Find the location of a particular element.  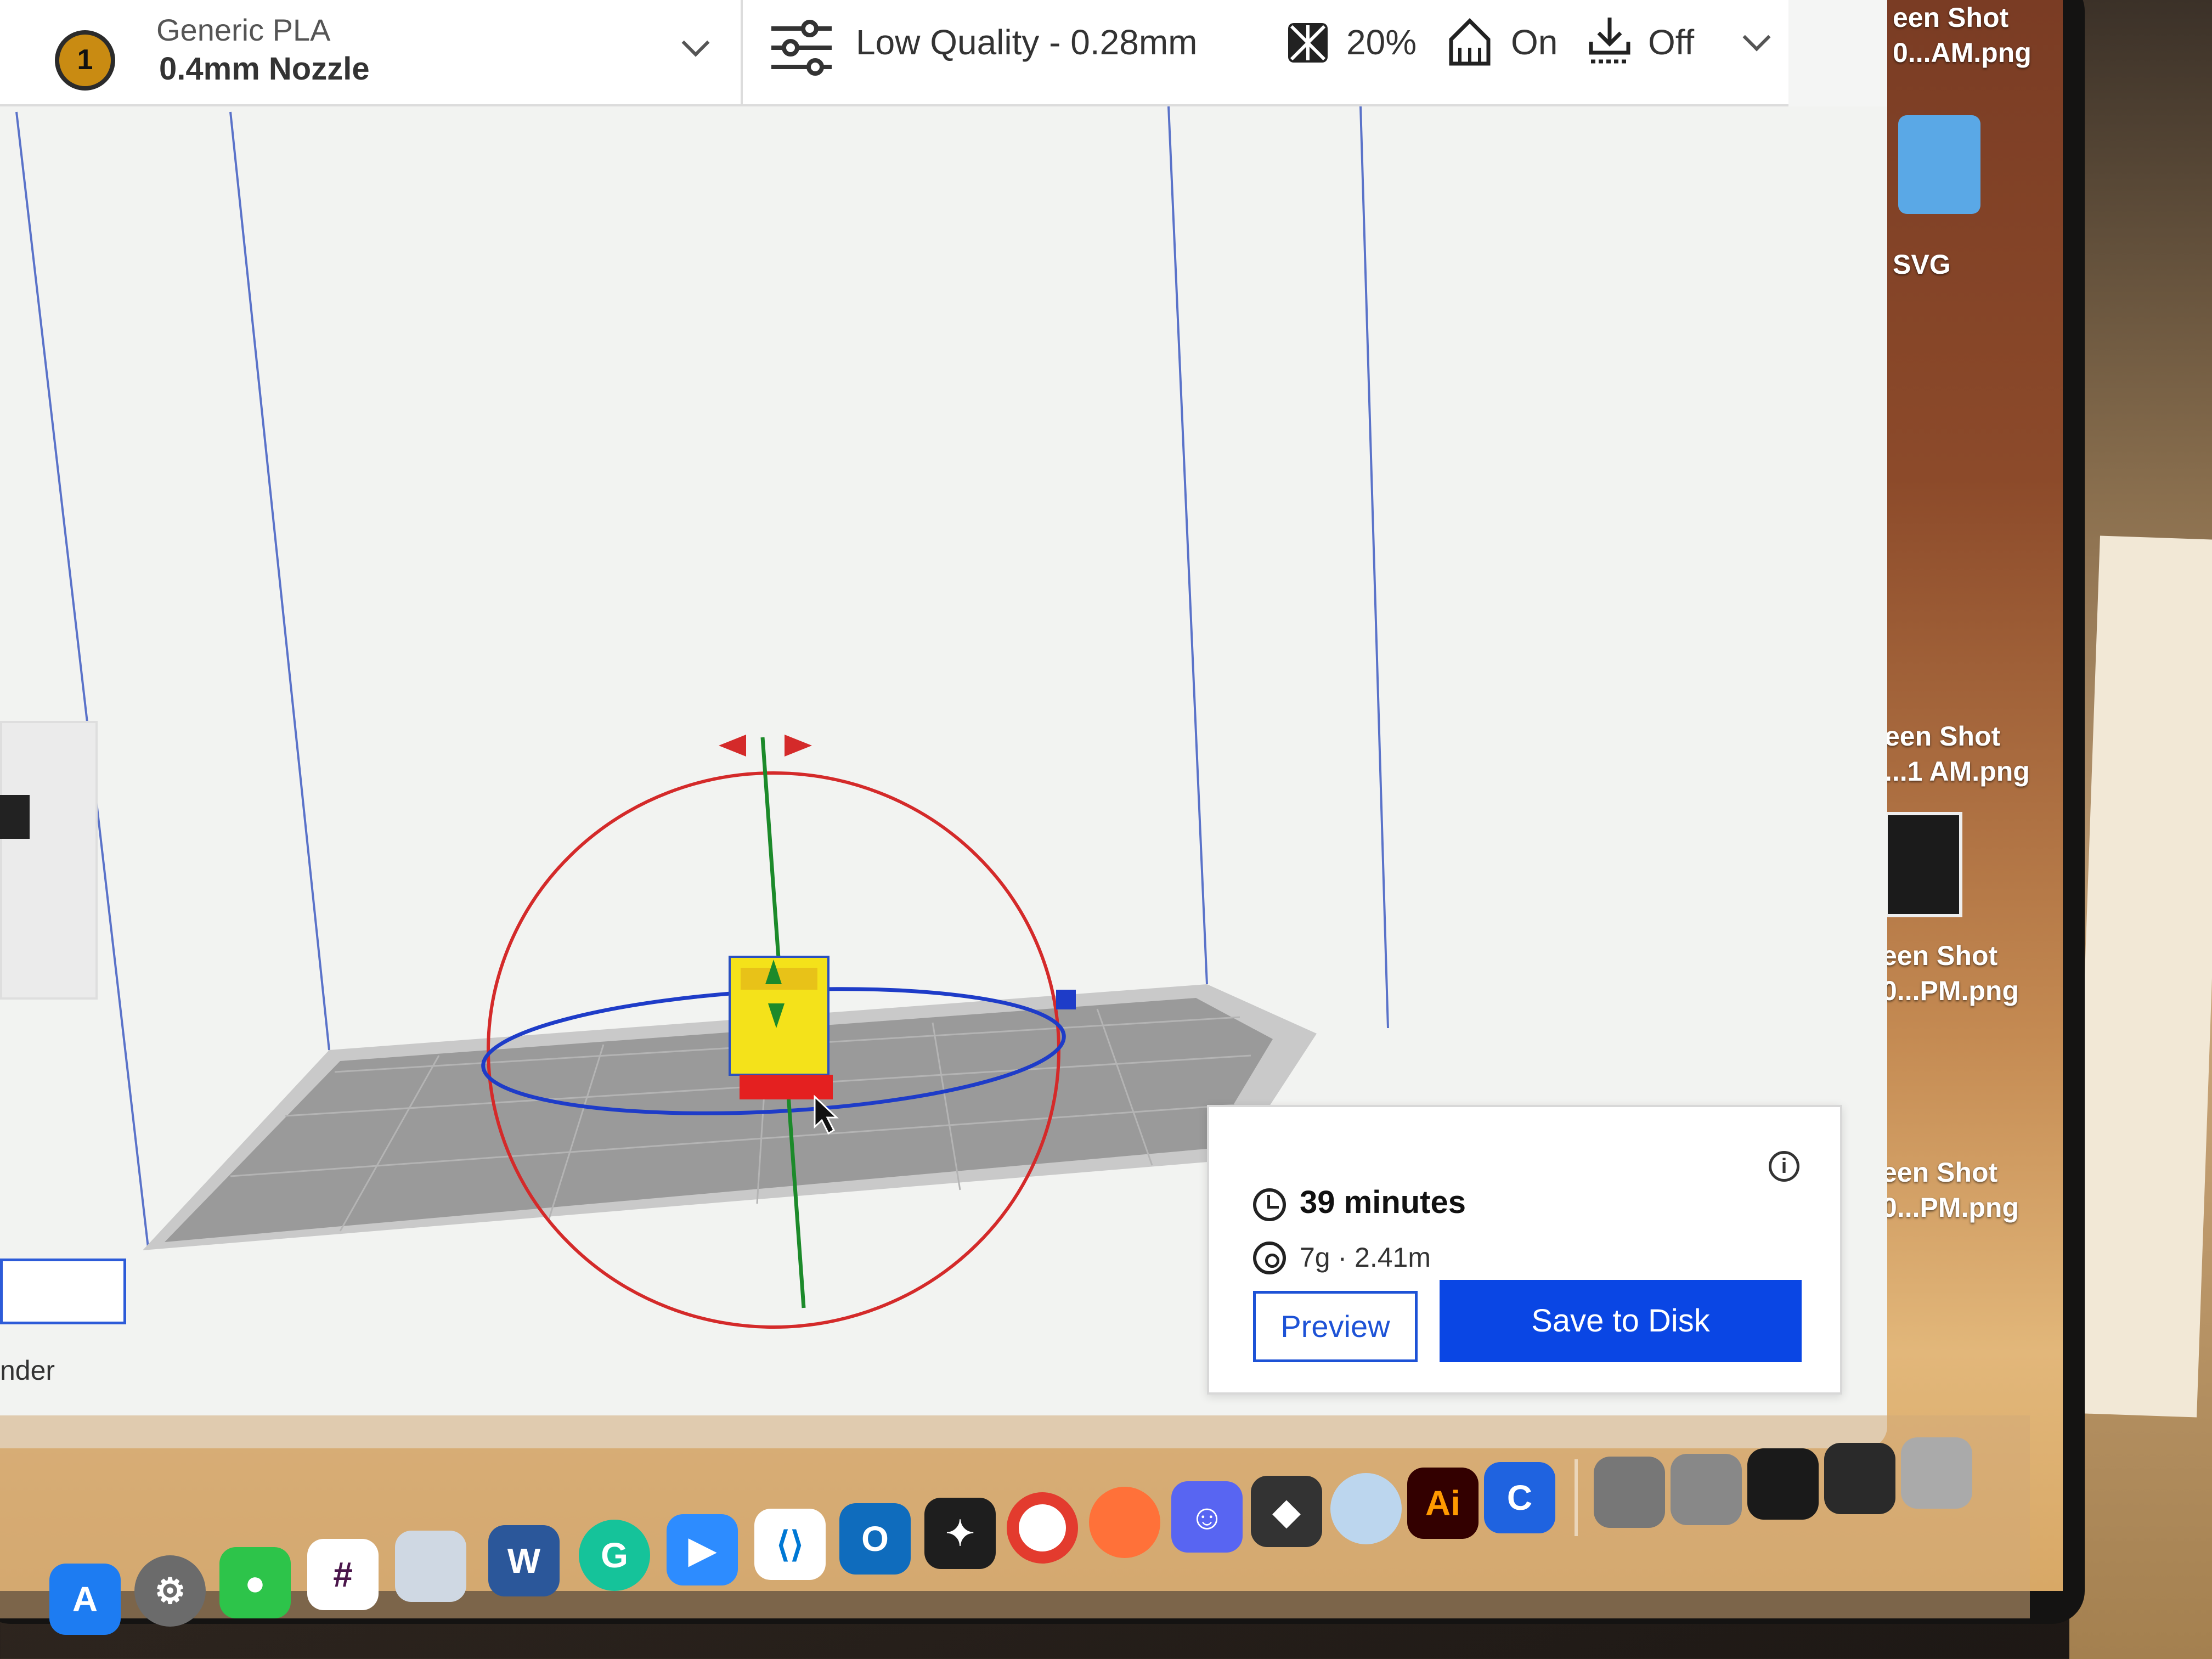

desktop-file-ext: 0...AM.png is located at coordinates (1963, 53).